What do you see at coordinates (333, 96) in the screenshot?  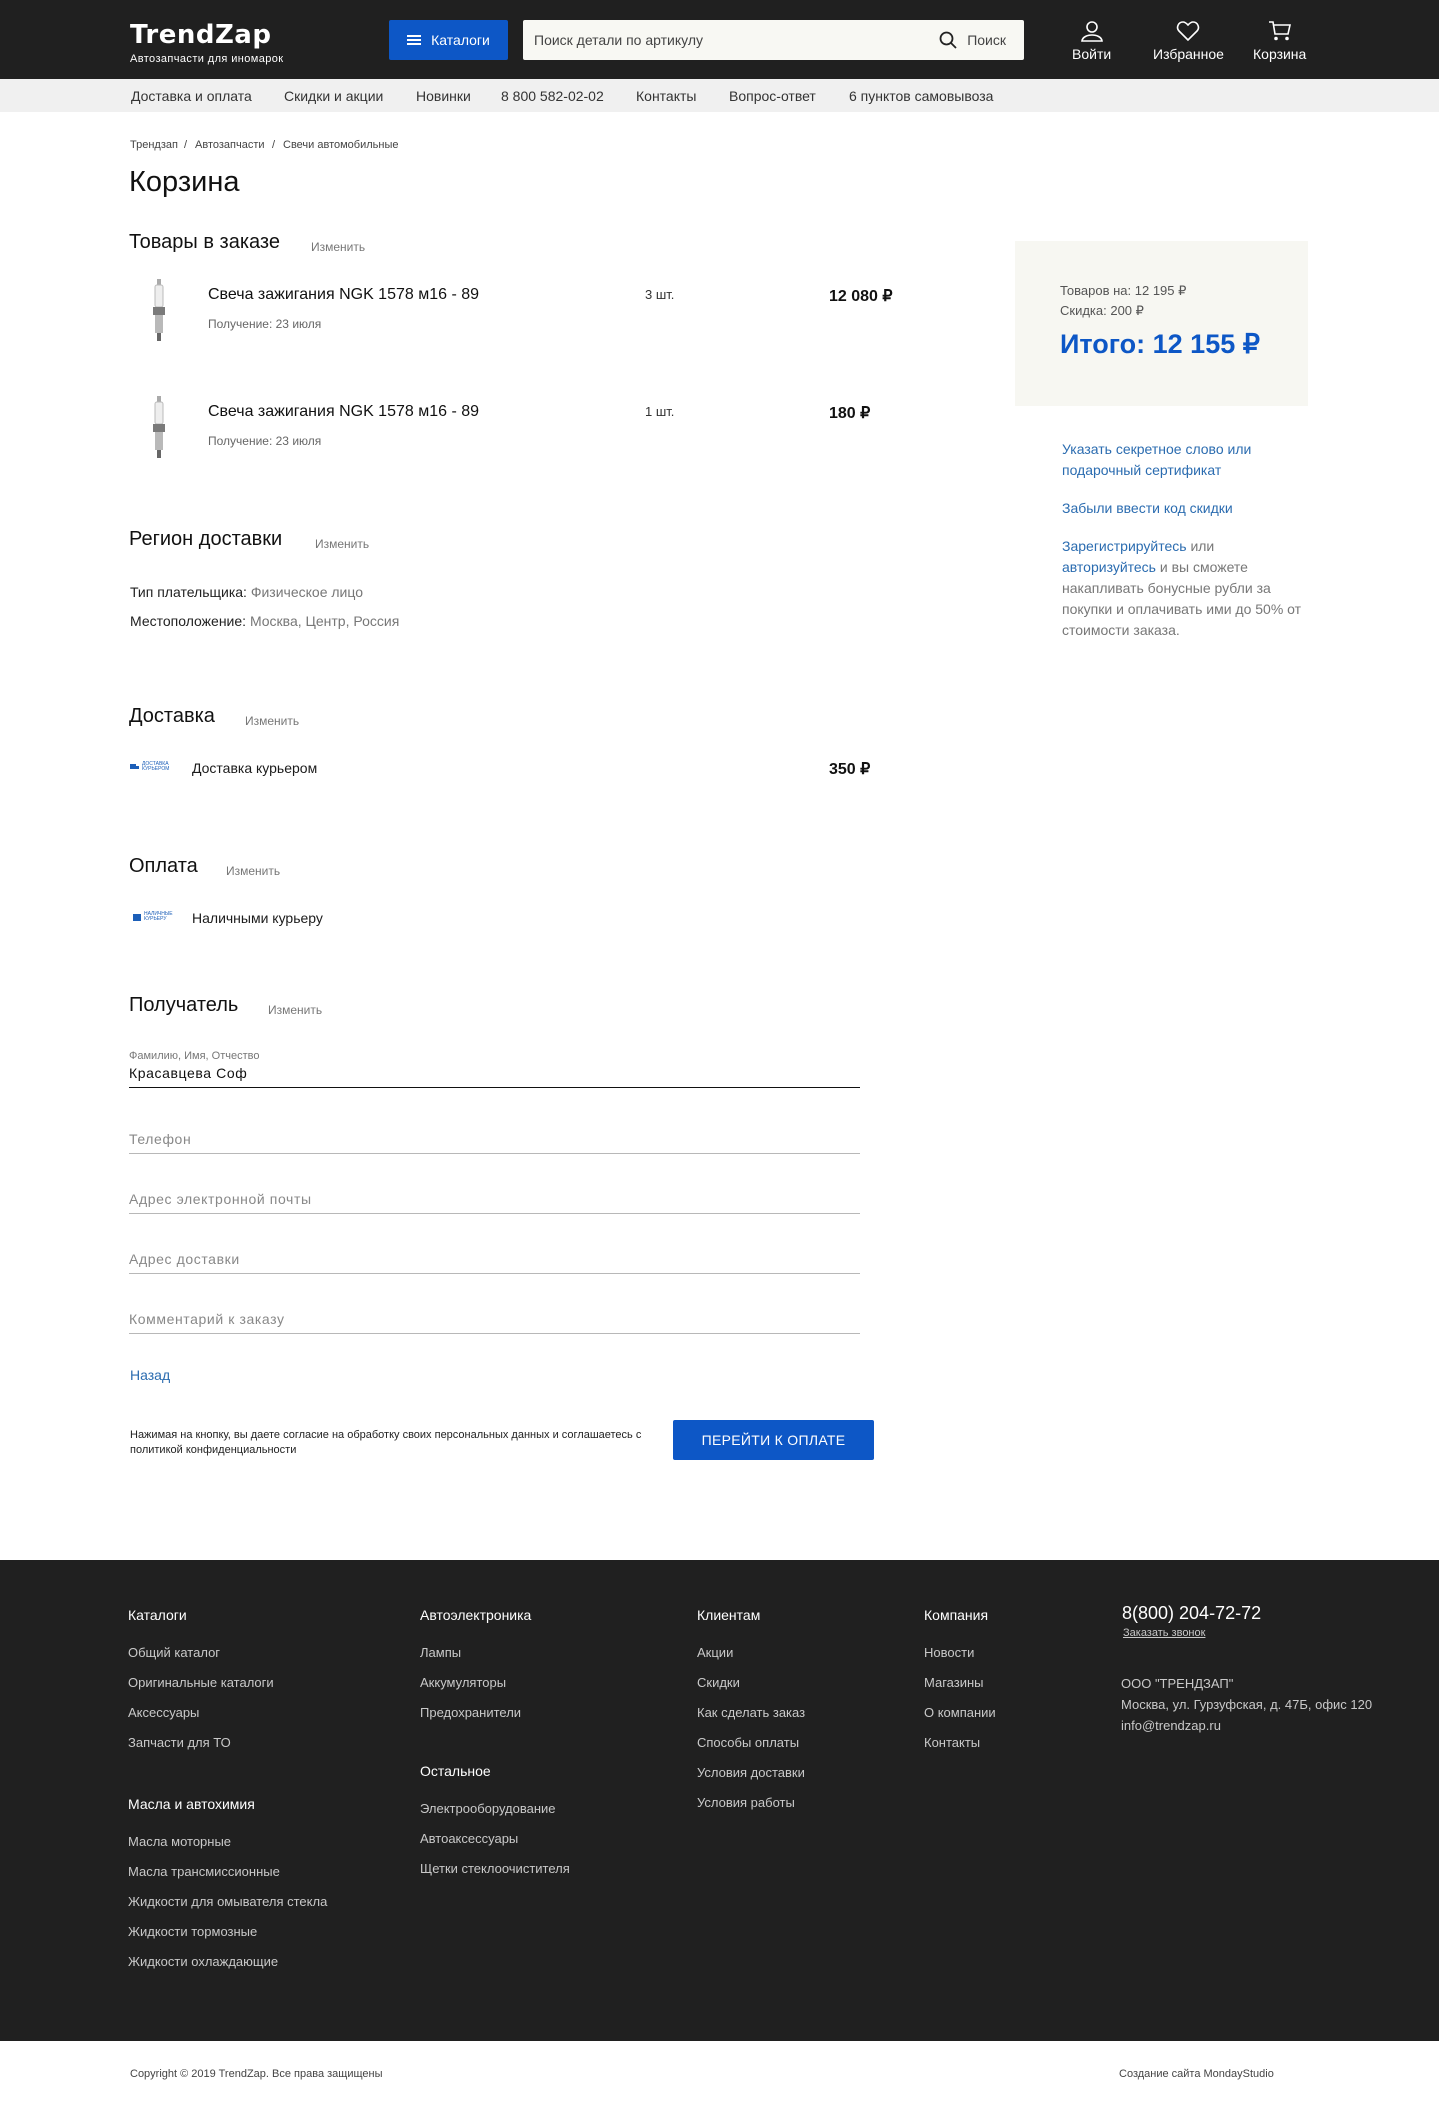 I see `subnav-discounts: Скидки и акции` at bounding box center [333, 96].